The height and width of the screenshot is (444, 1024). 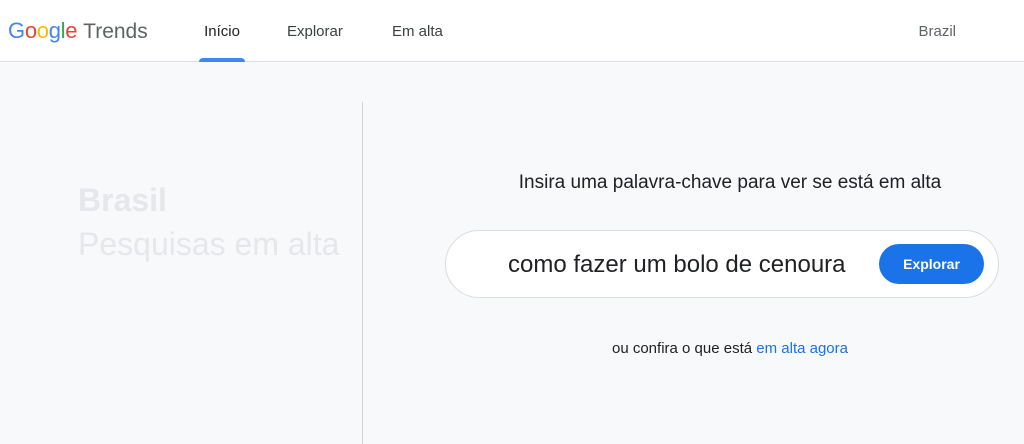 What do you see at coordinates (30, 30) in the screenshot?
I see `logo-letter-o1: o` at bounding box center [30, 30].